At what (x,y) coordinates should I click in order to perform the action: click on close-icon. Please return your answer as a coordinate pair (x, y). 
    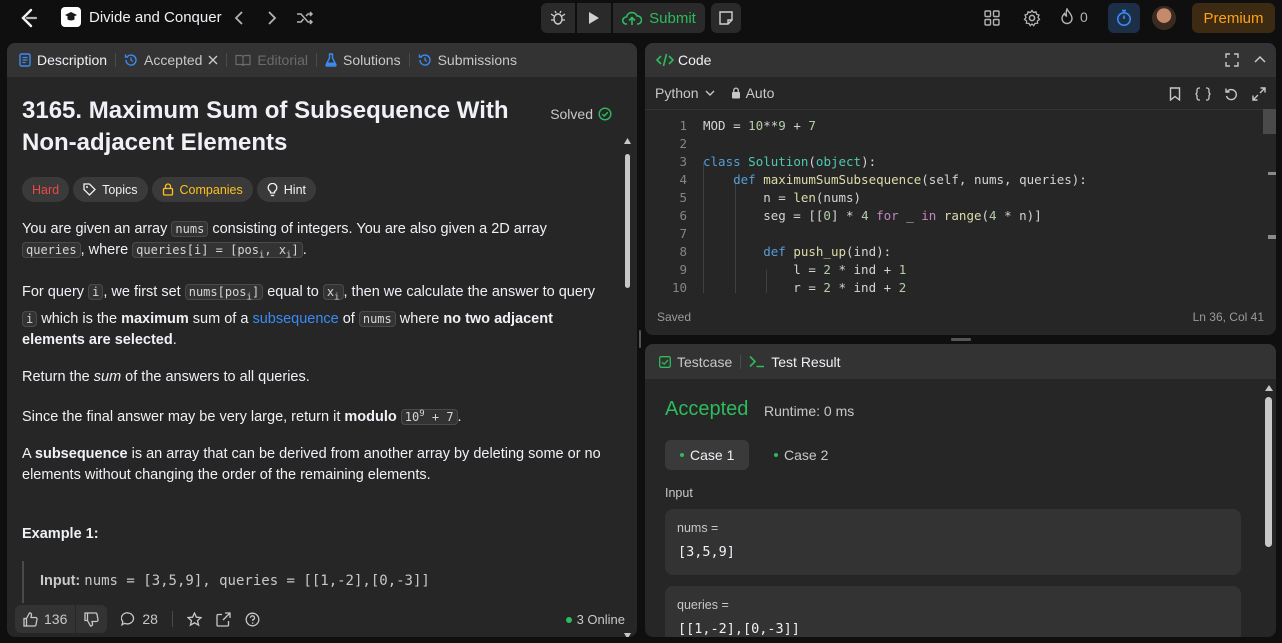
    Looking at the image, I should click on (213, 60).